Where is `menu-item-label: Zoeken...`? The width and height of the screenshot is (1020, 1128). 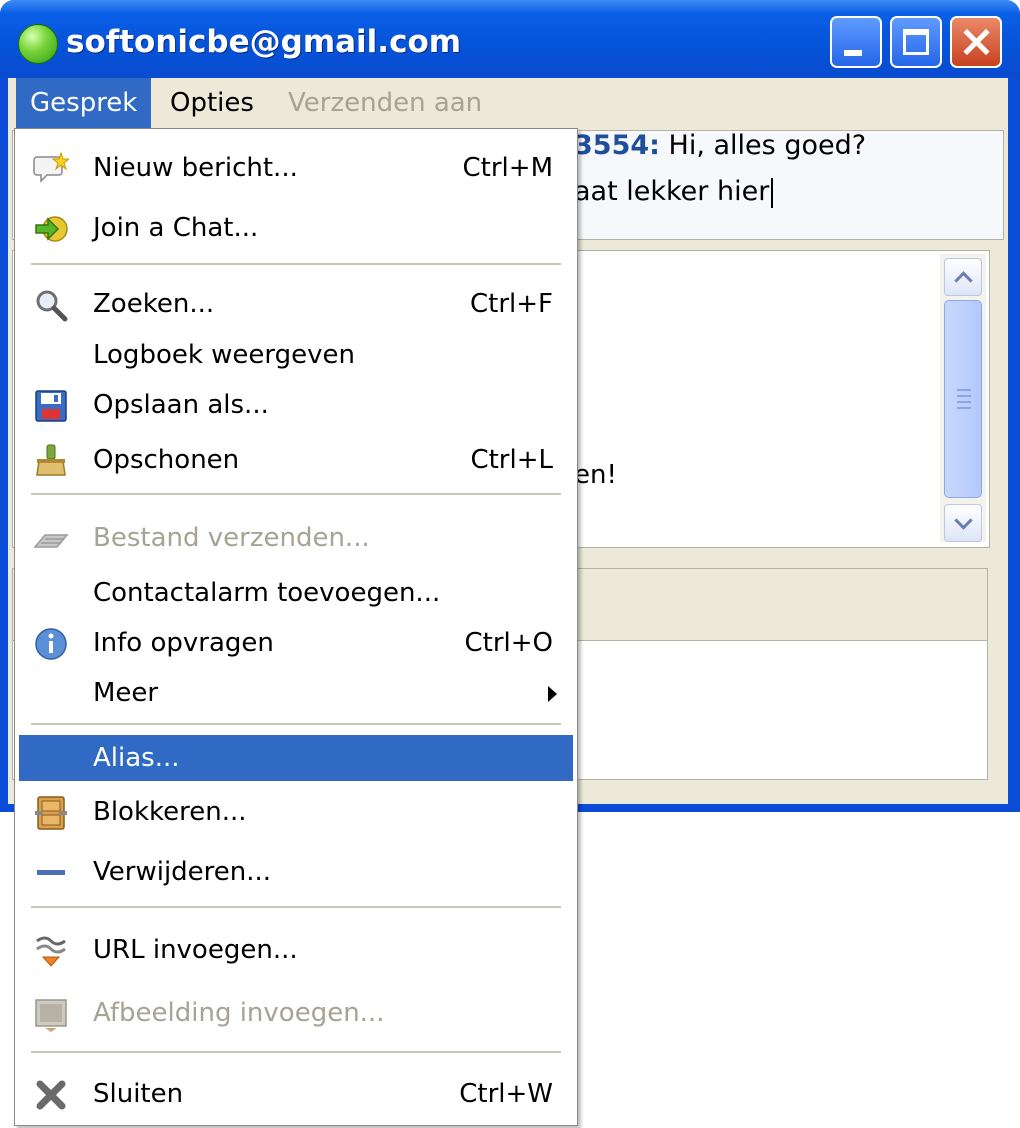
menu-item-label: Zoeken... is located at coordinates (154, 304).